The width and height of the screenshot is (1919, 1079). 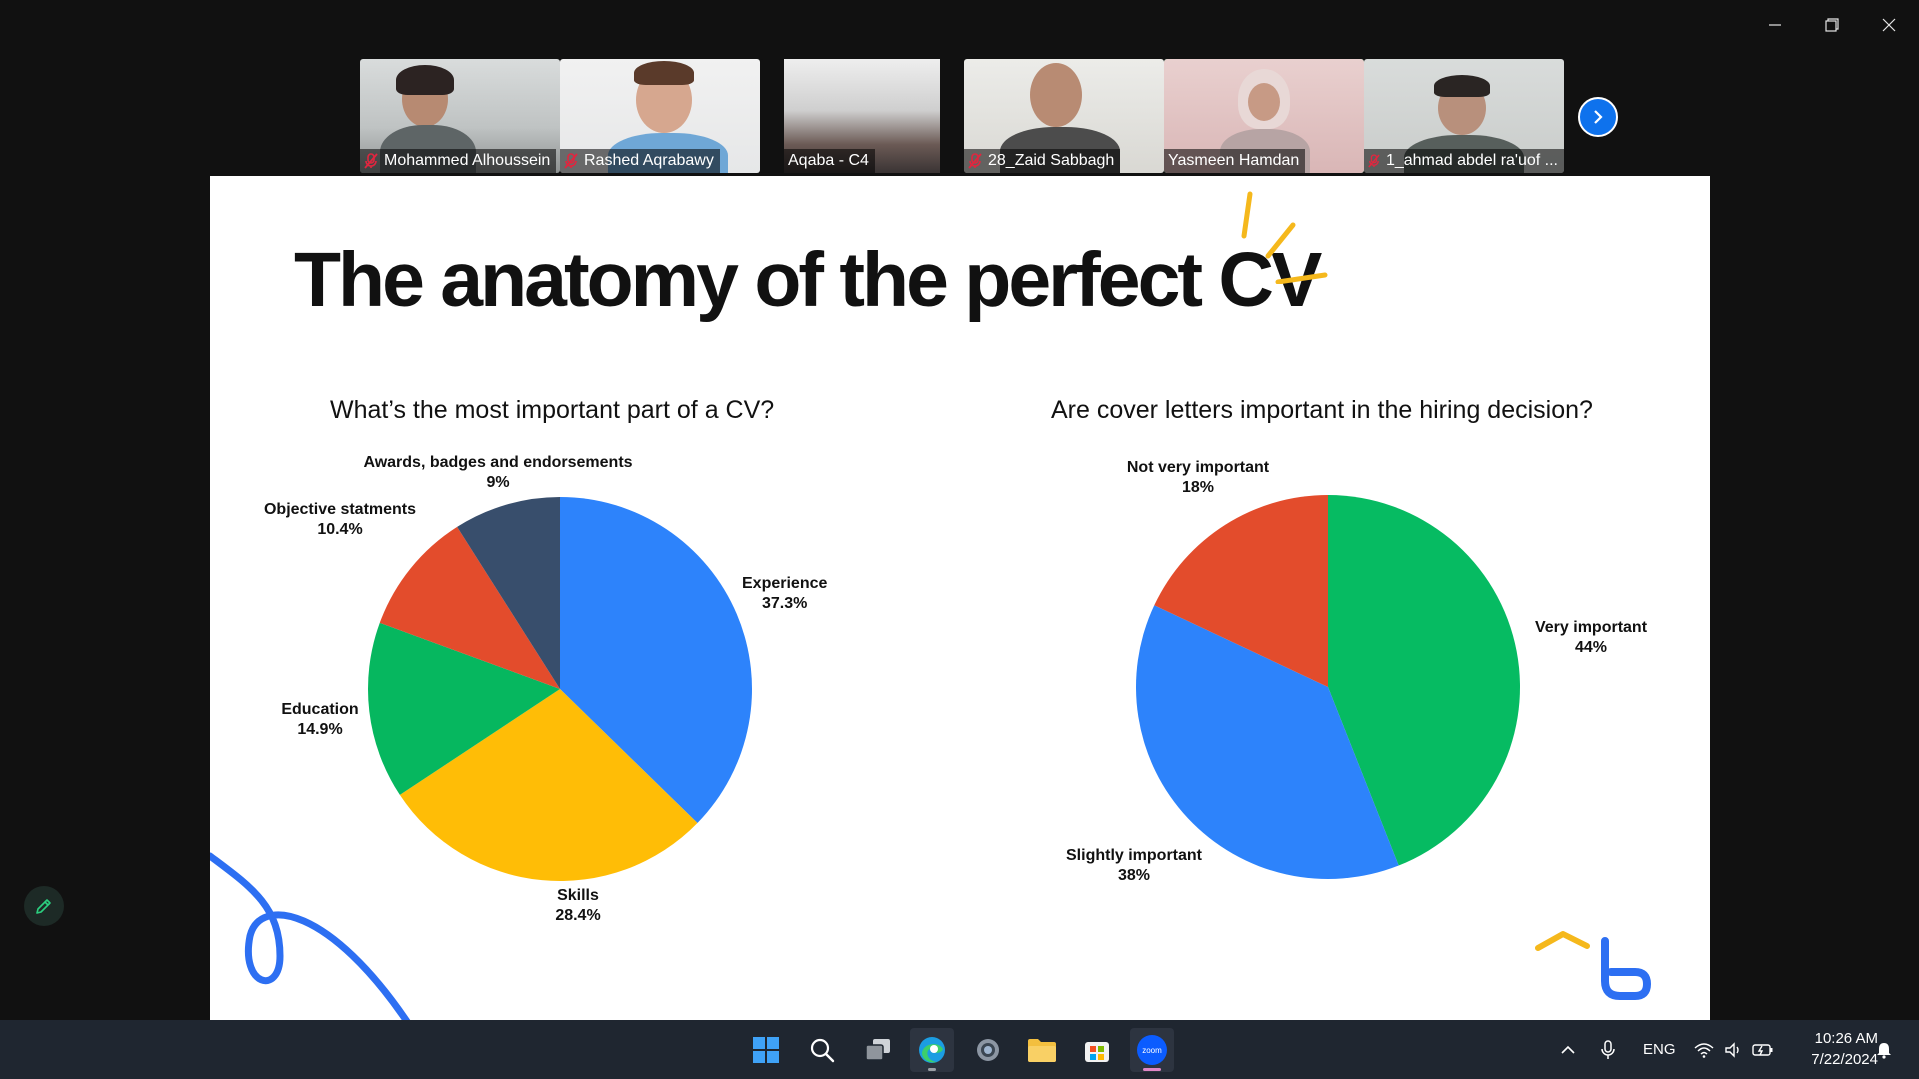 What do you see at coordinates (1593, 965) in the screenshot?
I see `brand-logo` at bounding box center [1593, 965].